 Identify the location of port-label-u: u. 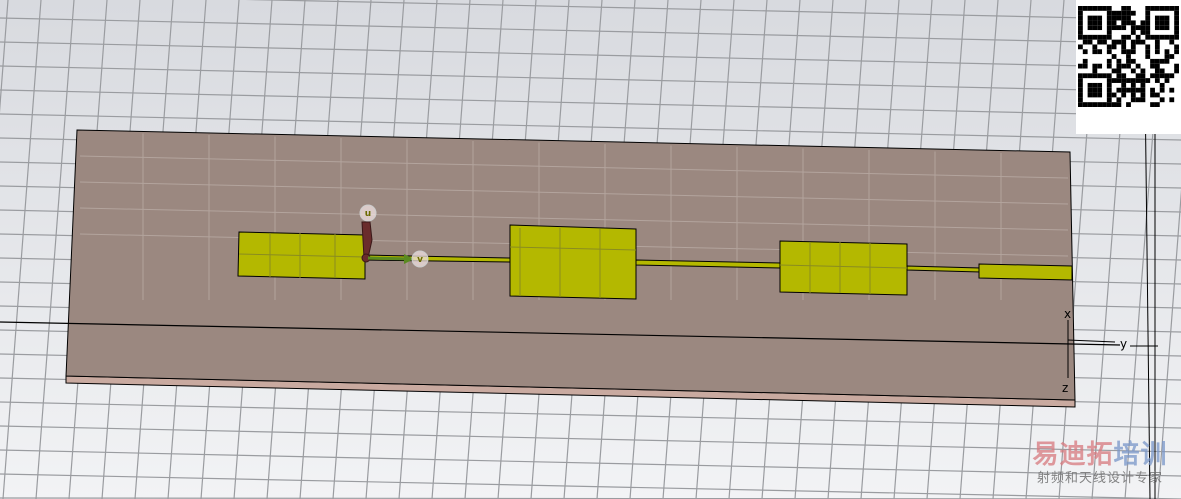
(368, 214).